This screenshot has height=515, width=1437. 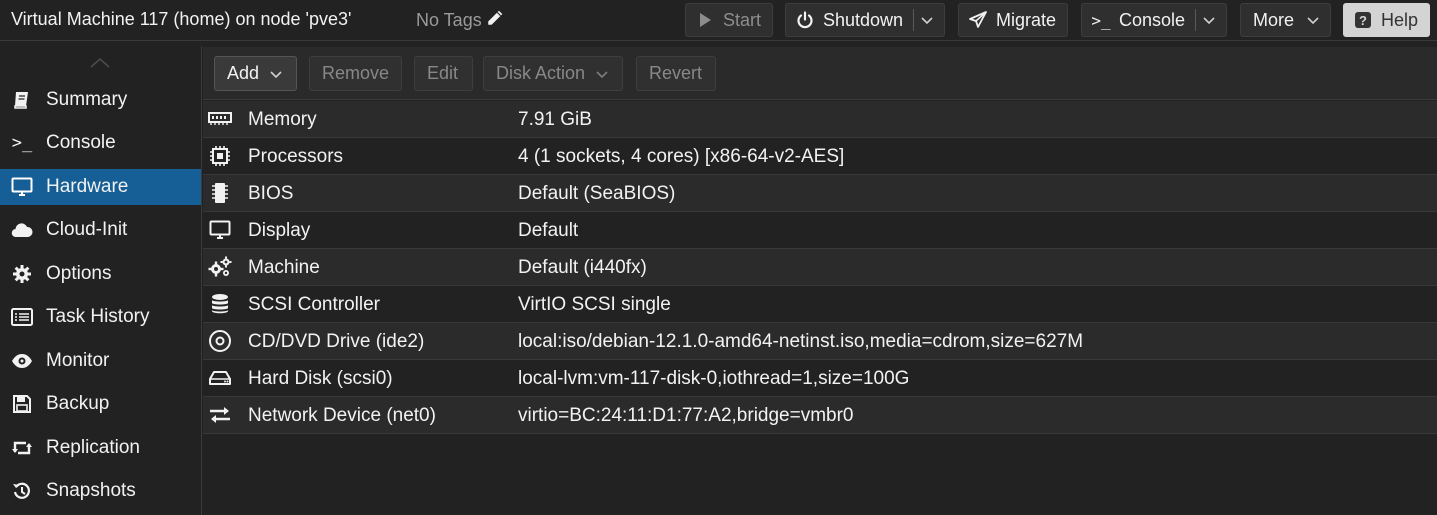 I want to click on help-button: ? Help, so click(x=1386, y=20).